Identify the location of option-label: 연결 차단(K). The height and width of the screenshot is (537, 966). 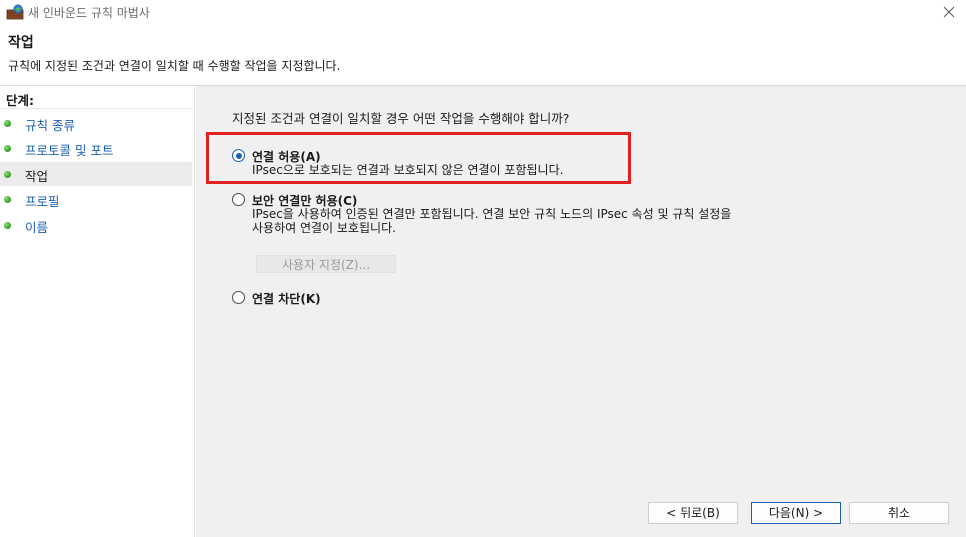
(286, 299).